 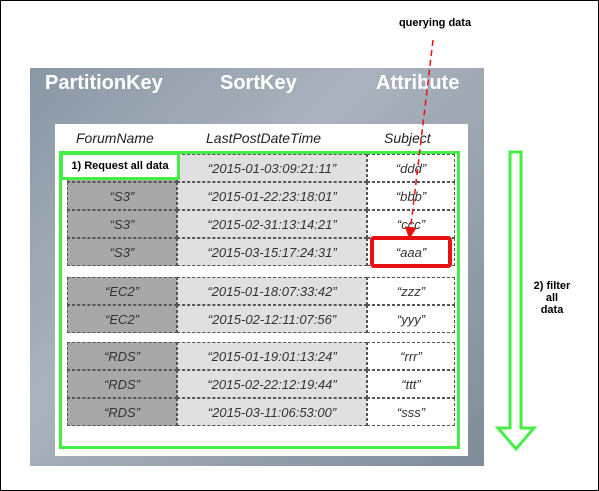 What do you see at coordinates (435, 23) in the screenshot?
I see `querying-data-label: querying data` at bounding box center [435, 23].